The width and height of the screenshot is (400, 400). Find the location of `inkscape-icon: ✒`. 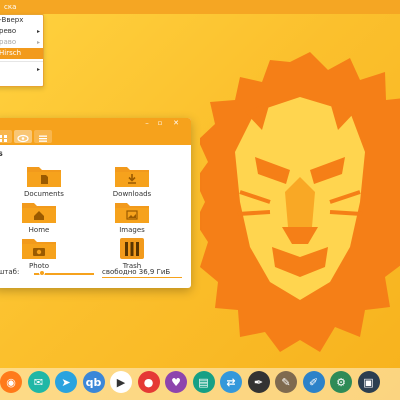

inkscape-icon: ✒ is located at coordinates (258, 382).